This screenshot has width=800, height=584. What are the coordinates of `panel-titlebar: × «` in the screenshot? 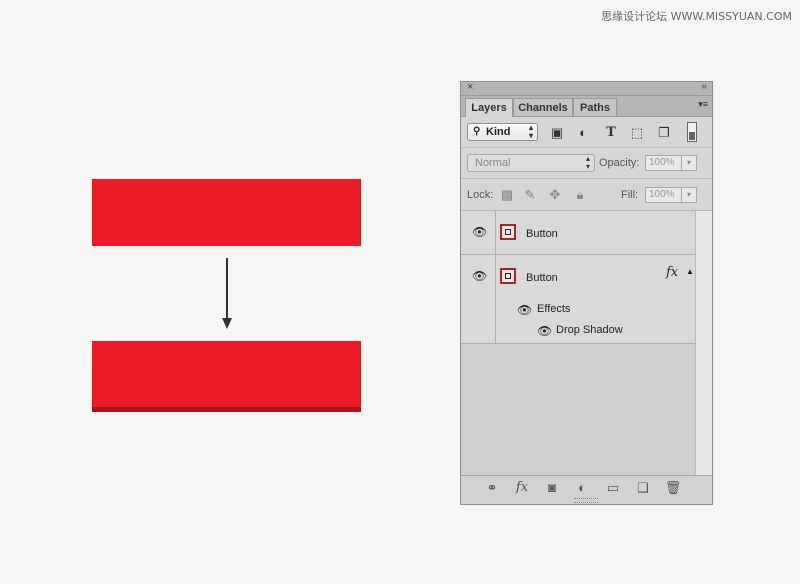 It's located at (586, 88).